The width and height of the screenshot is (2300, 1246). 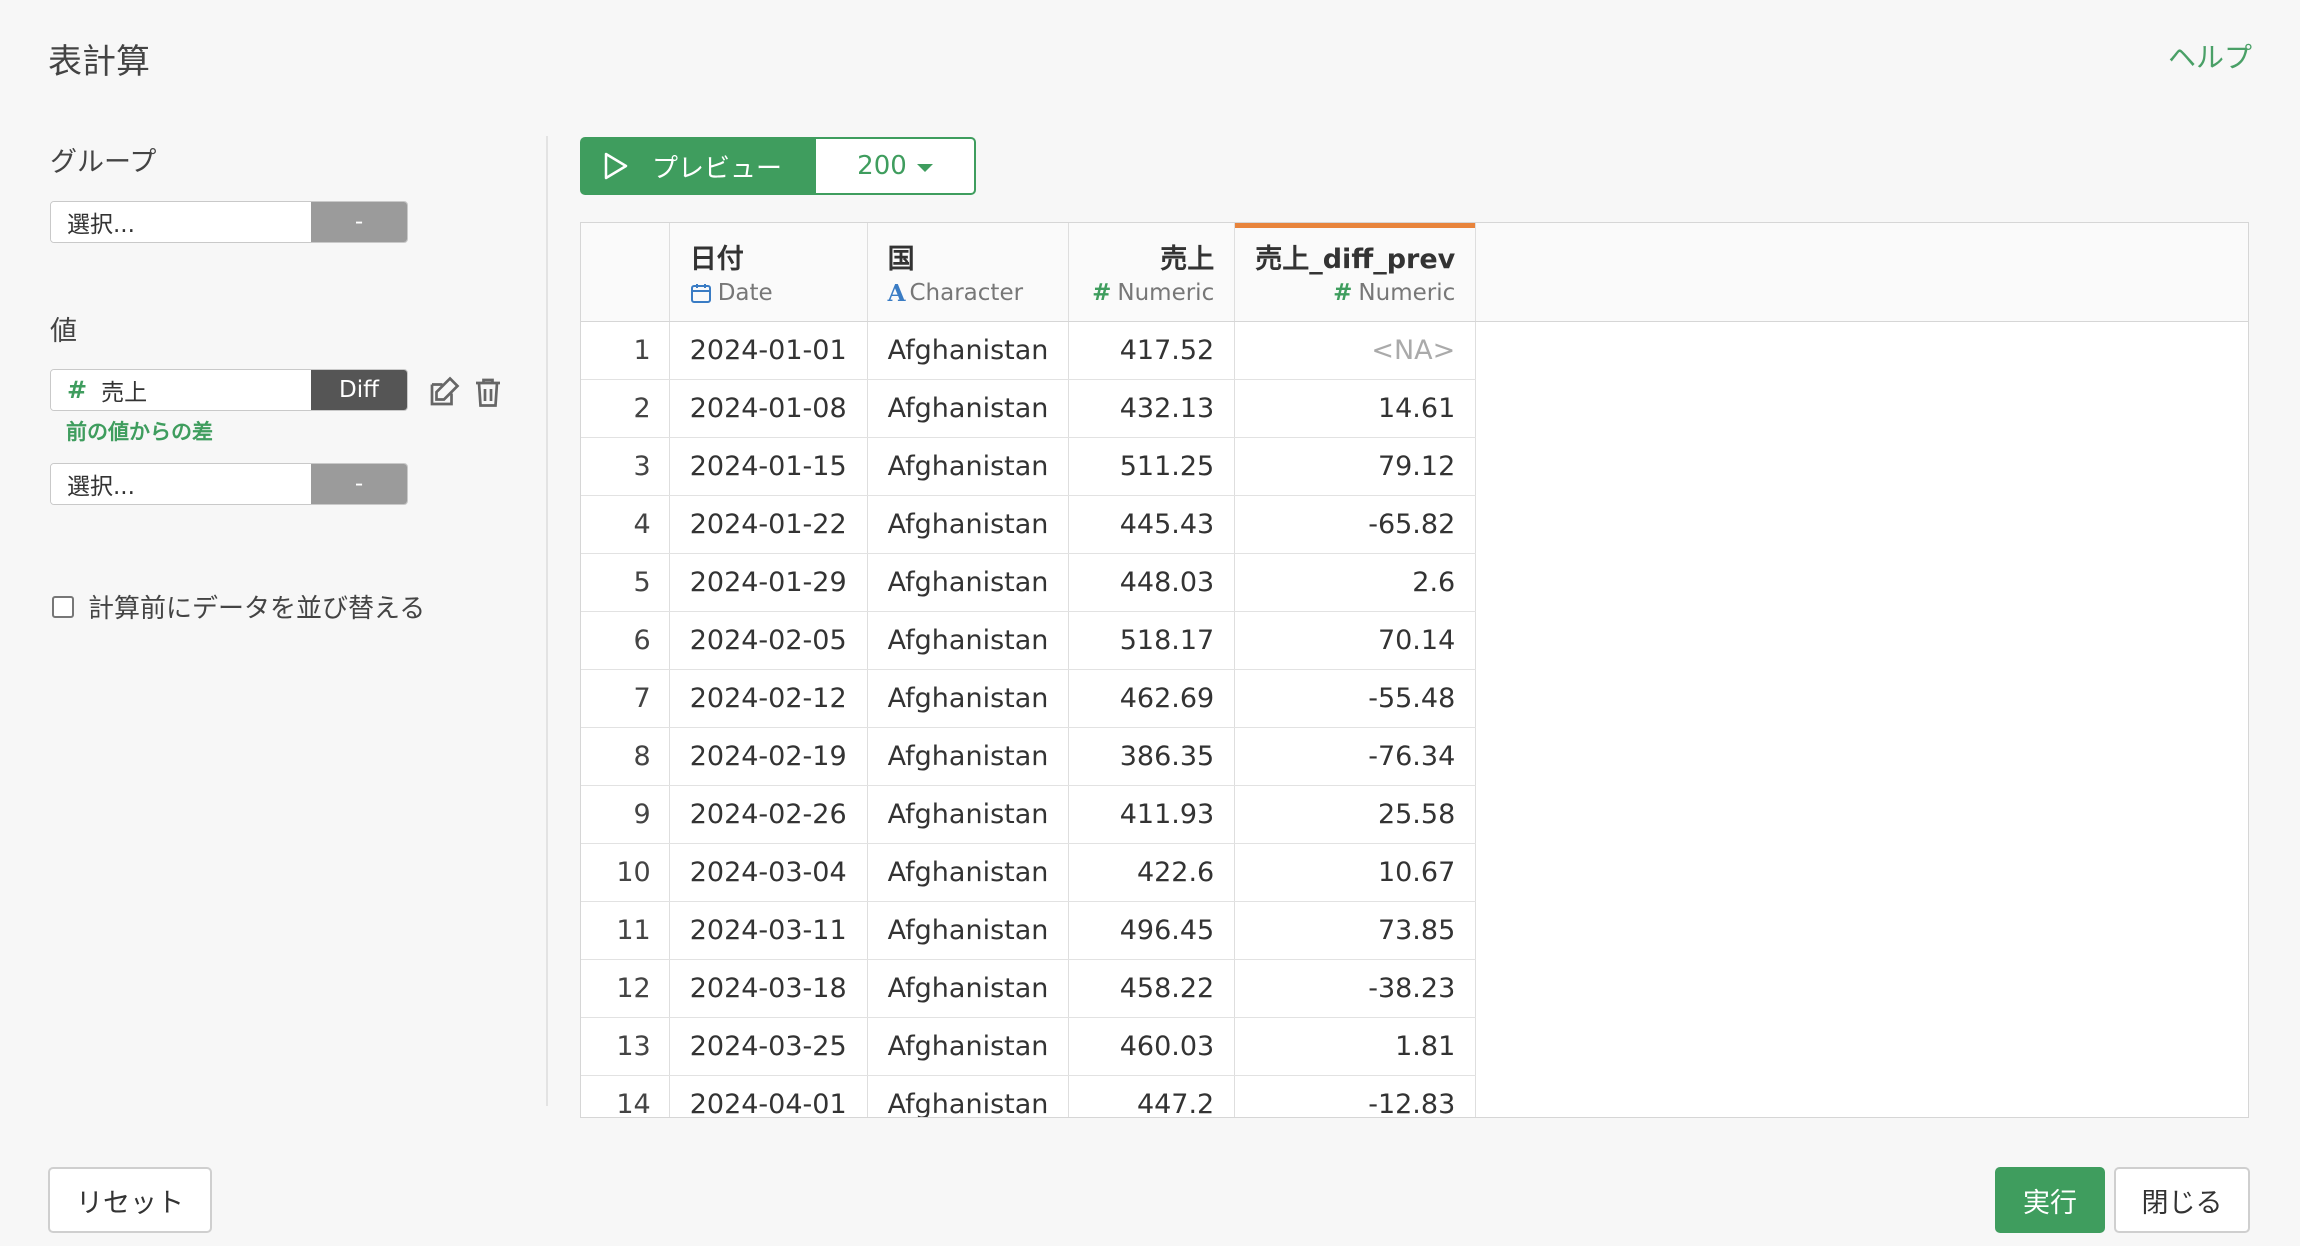 I want to click on column-header-sales-diff-prev: 売上_diff_prev # Numeric, so click(x=1355, y=272).